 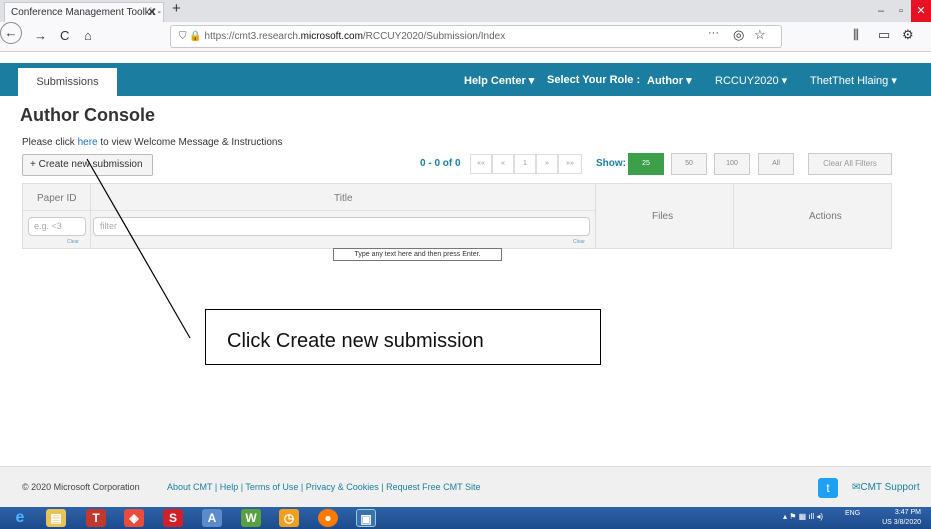 I want to click on internet-explorer-icon: e, so click(x=20, y=518).